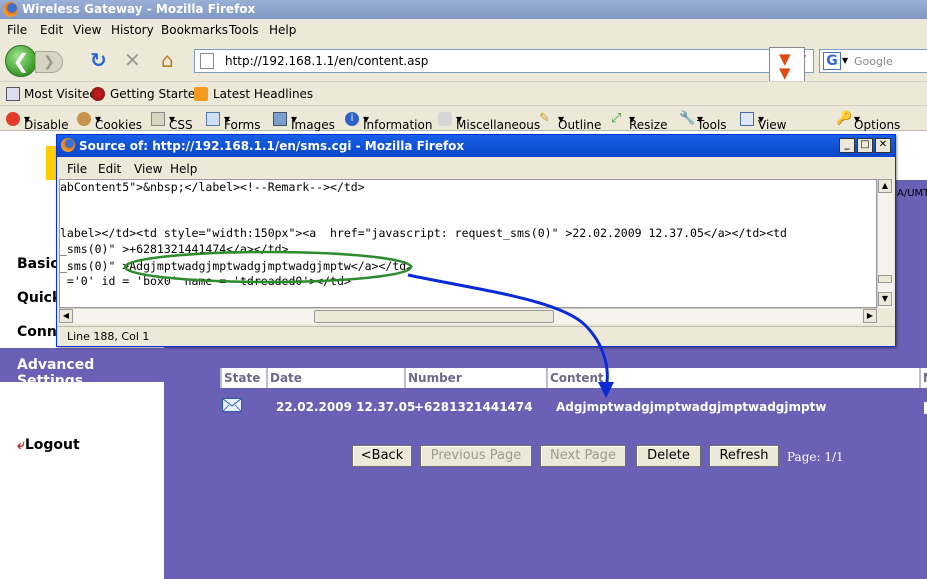 This screenshot has width=927, height=579. Describe the element at coordinates (883, 145) in the screenshot. I see `close-button: ✕` at that location.